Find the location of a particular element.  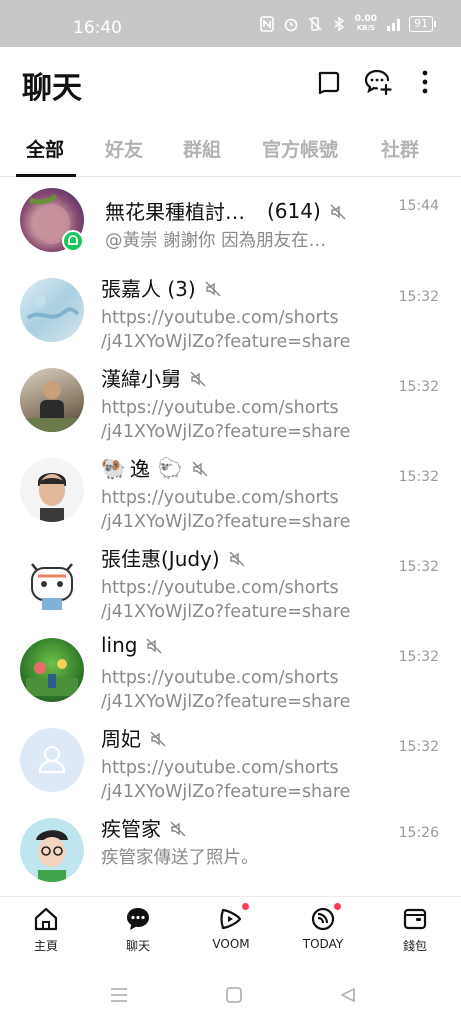

nav-voom-label: VOOM is located at coordinates (231, 944).